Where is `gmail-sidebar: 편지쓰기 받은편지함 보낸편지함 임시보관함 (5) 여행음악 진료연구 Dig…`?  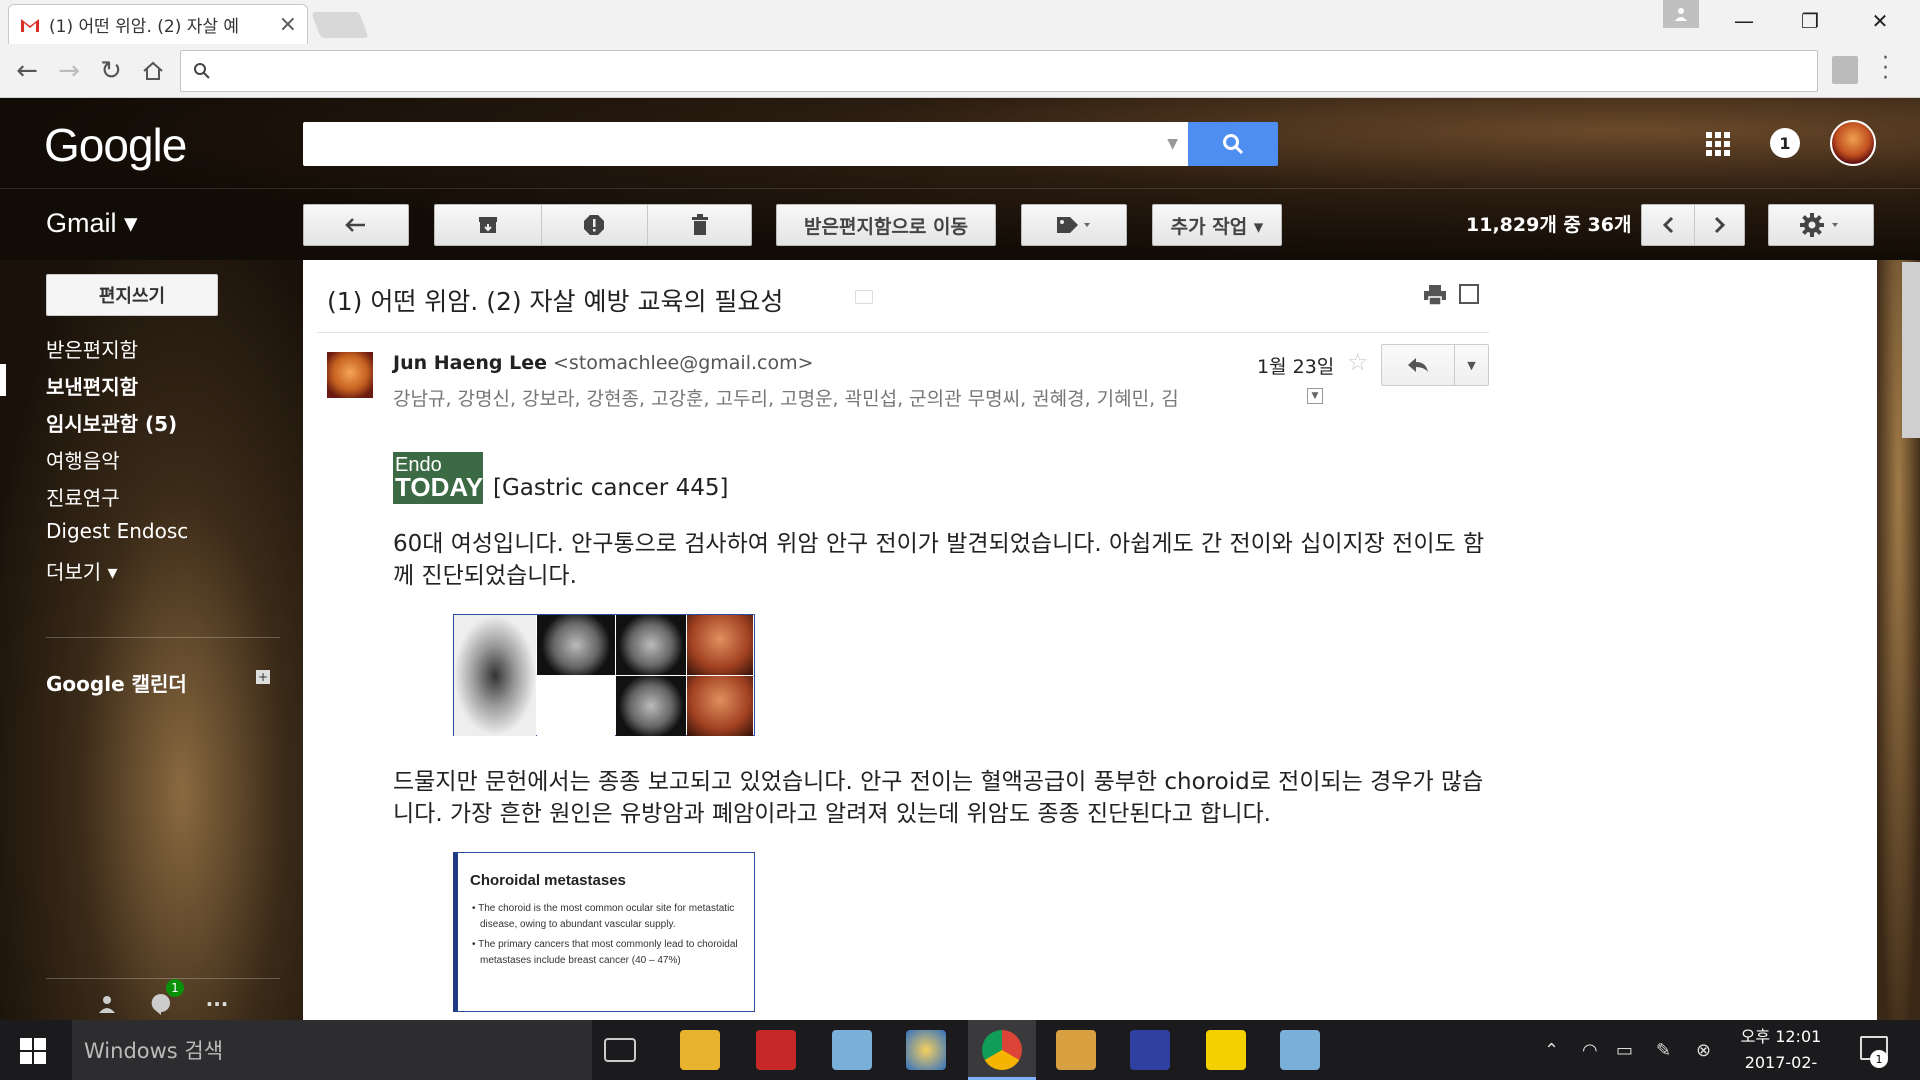 gmail-sidebar: 편지쓰기 받은편지함 보낸편지함 임시보관함 (5) 여행음악 진료연구 Dig… is located at coordinates (151, 640).